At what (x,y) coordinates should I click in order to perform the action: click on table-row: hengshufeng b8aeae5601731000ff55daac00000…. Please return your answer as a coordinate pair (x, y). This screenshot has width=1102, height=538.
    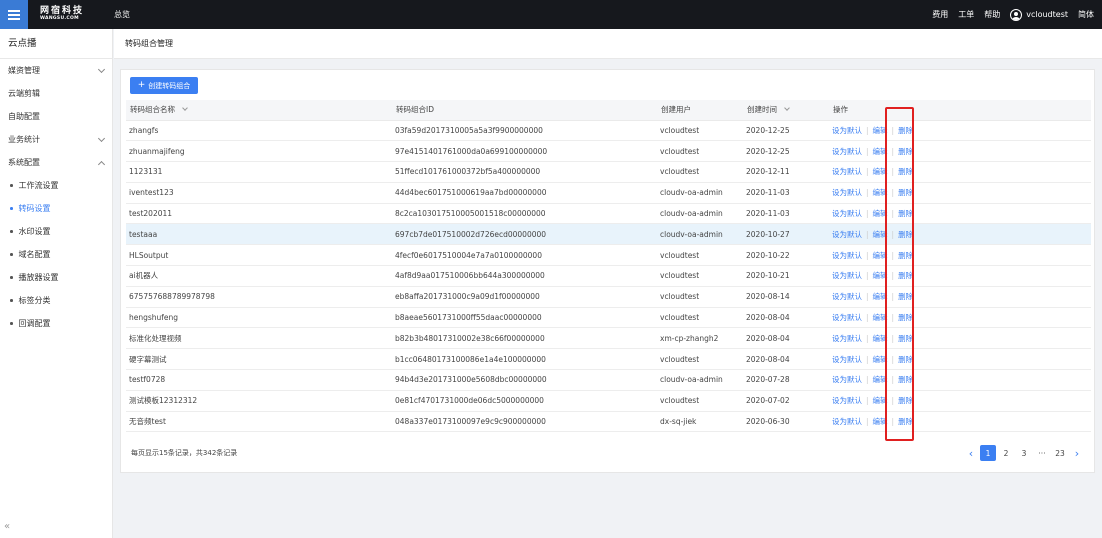
    Looking at the image, I should click on (608, 318).